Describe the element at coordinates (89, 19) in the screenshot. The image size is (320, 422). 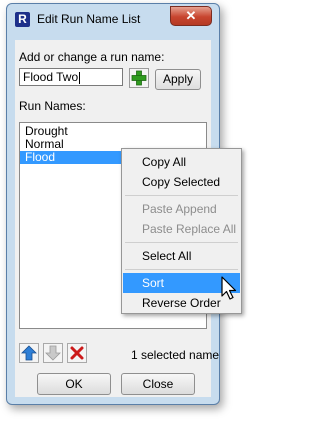
I see `window-title: Edit Run Name List` at that location.